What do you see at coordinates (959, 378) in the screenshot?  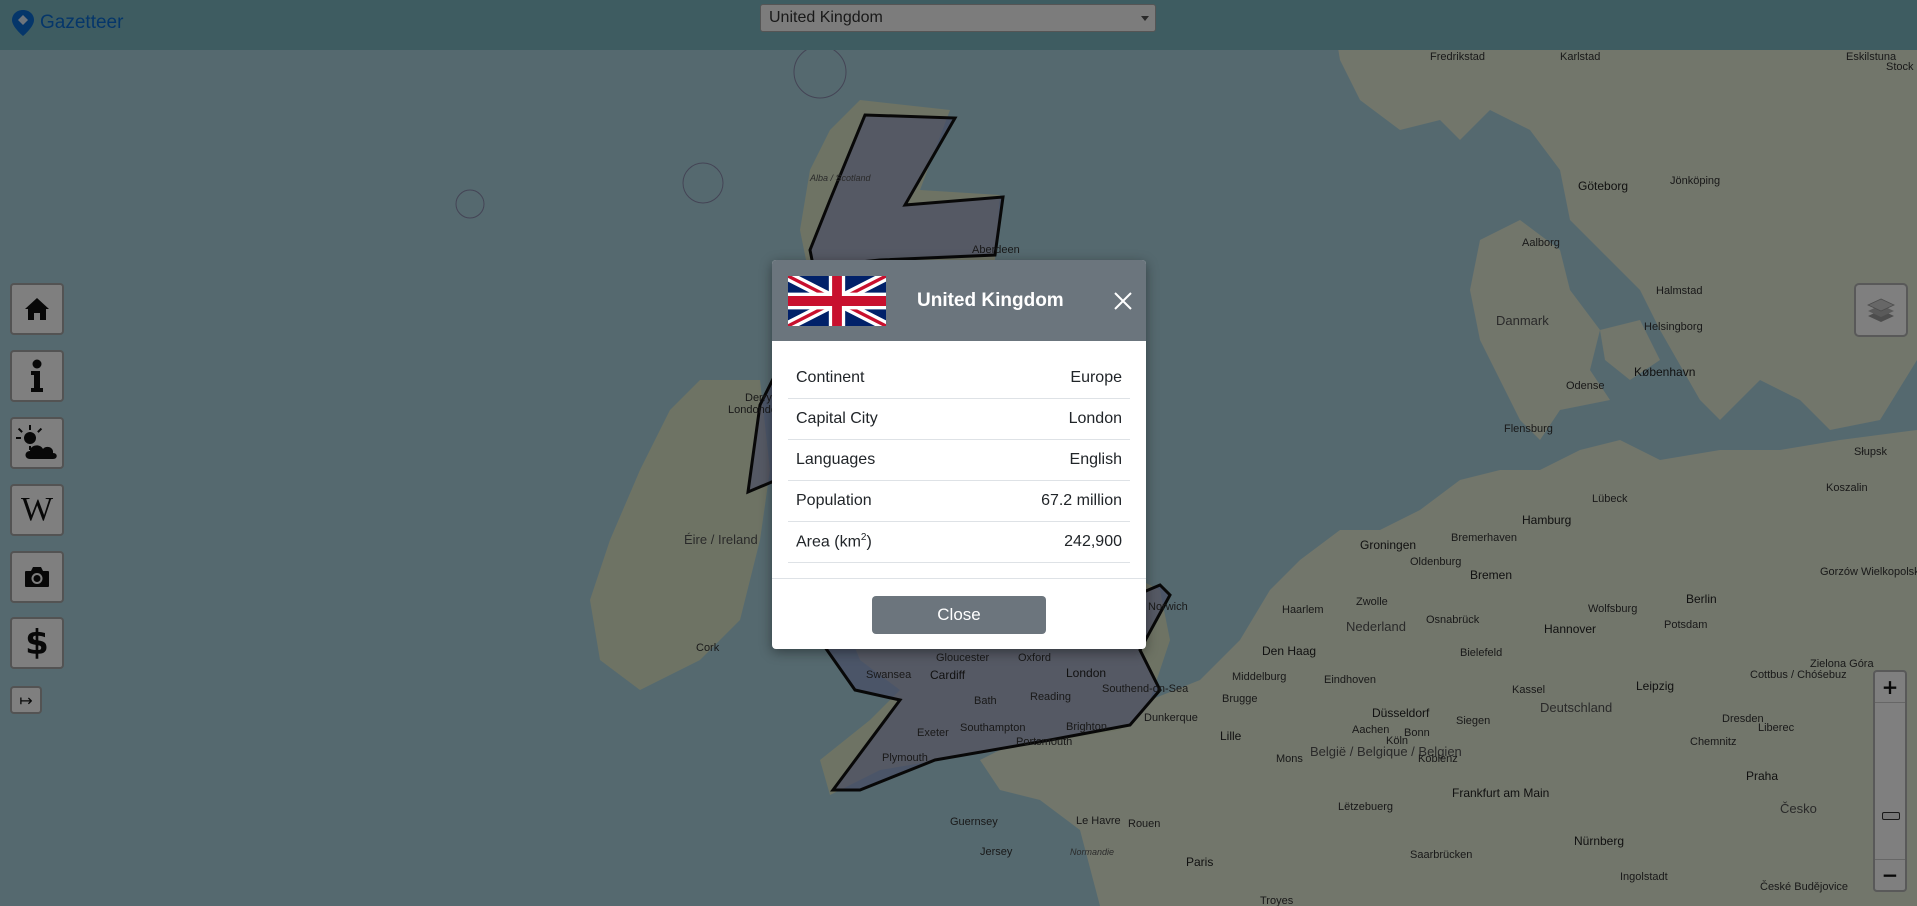 I see `info-row-continent: Continent Europe` at bounding box center [959, 378].